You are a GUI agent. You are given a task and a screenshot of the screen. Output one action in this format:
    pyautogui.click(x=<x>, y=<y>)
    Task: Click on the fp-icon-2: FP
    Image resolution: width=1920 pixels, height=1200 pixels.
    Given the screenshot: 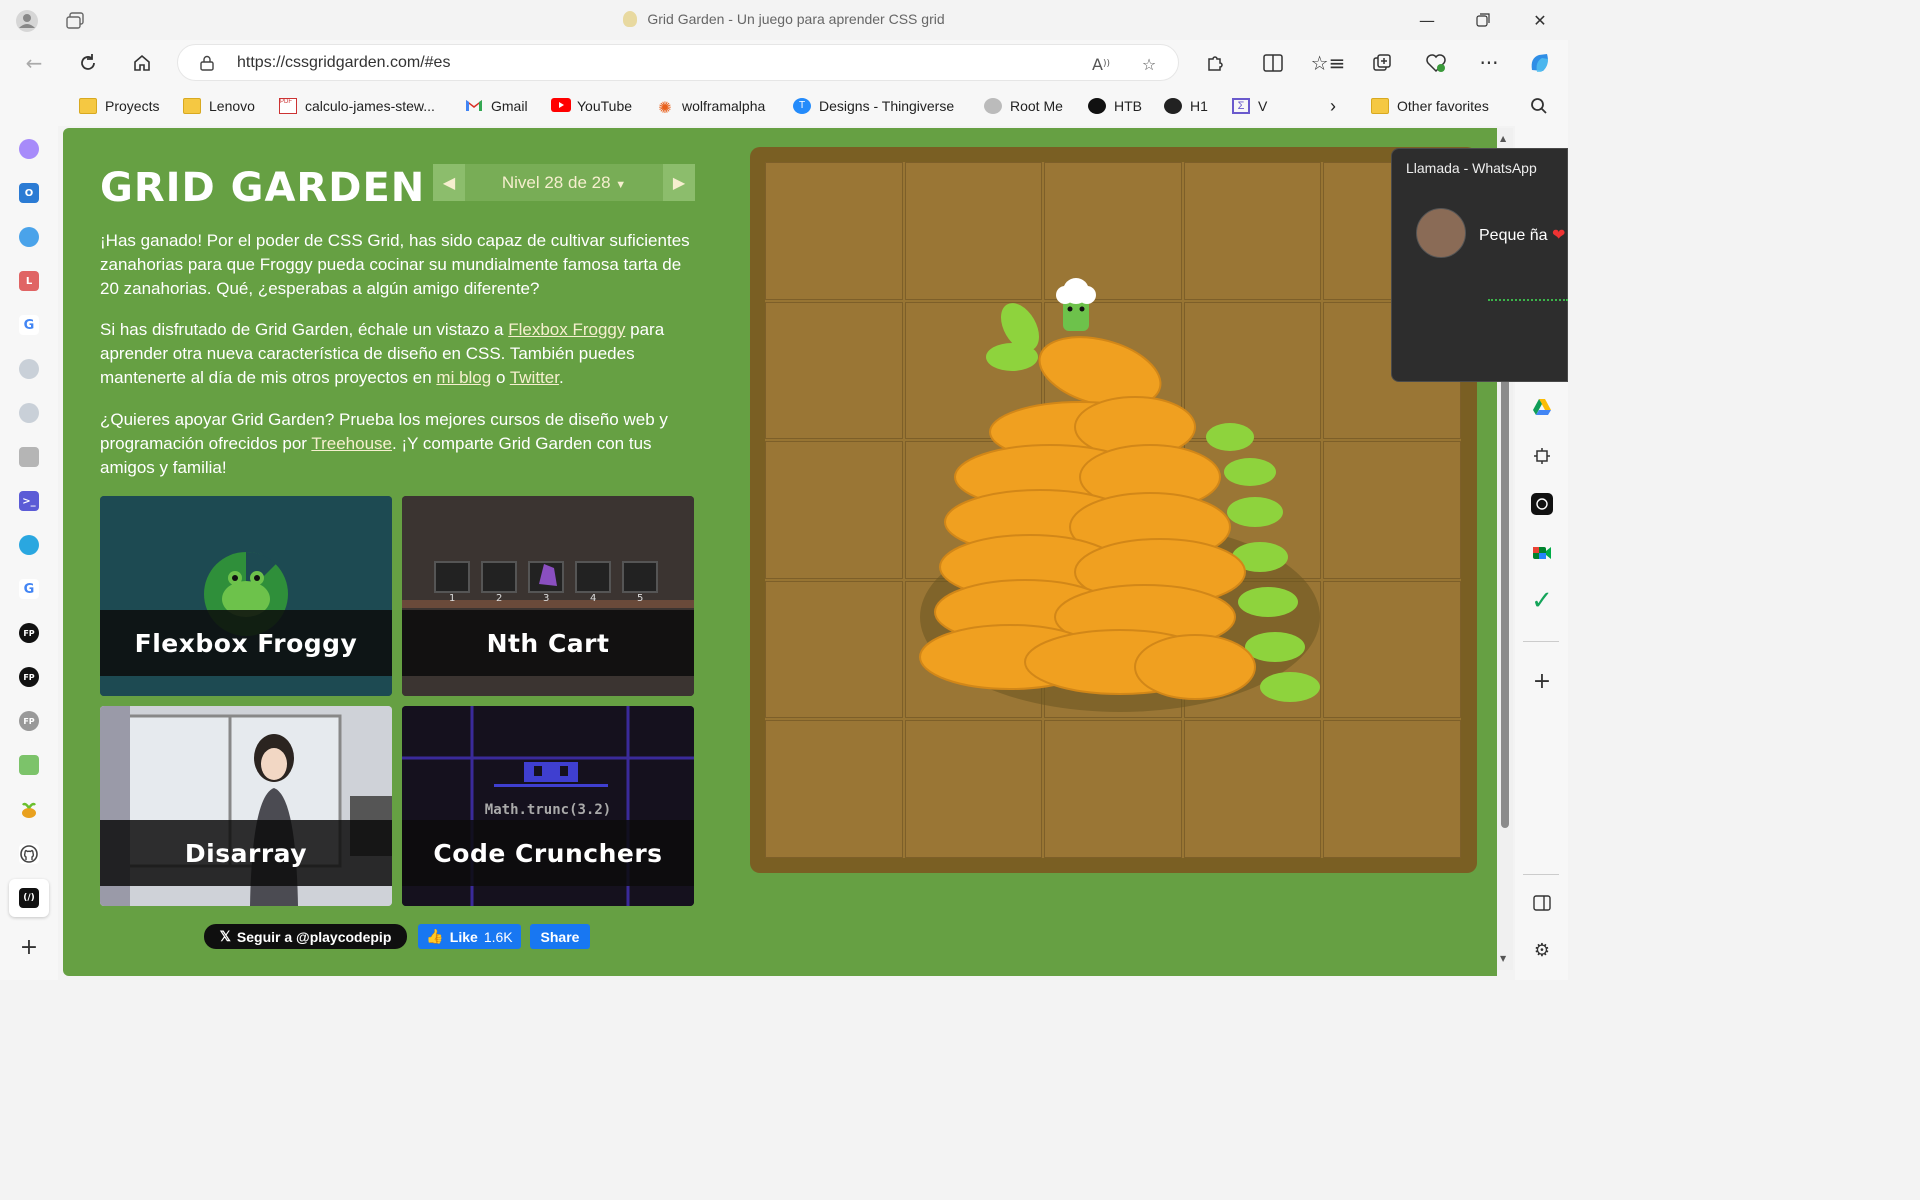 What is the action you would take?
    pyautogui.click(x=29, y=677)
    